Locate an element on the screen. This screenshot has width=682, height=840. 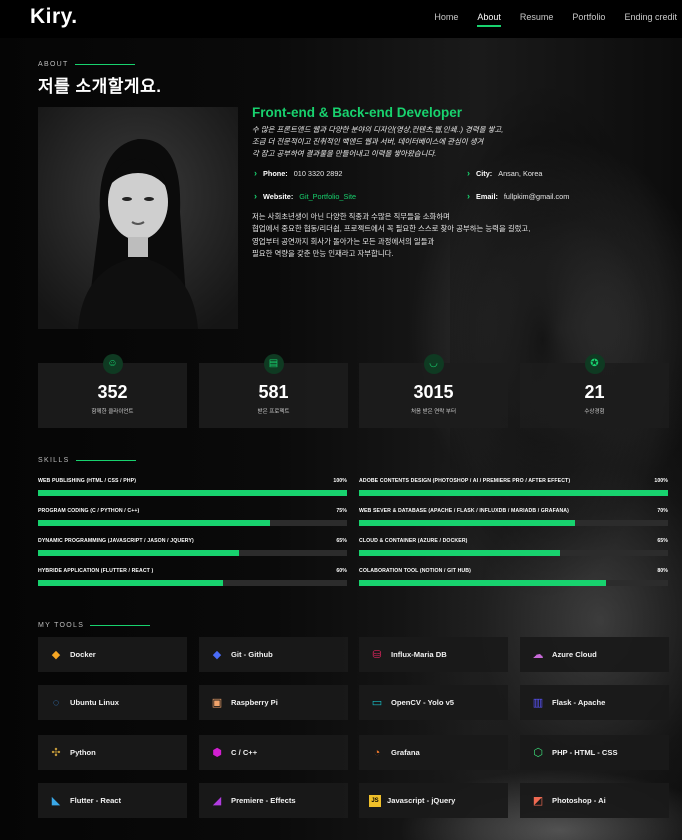
document-icon: ▤ is located at coordinates (273, 364).